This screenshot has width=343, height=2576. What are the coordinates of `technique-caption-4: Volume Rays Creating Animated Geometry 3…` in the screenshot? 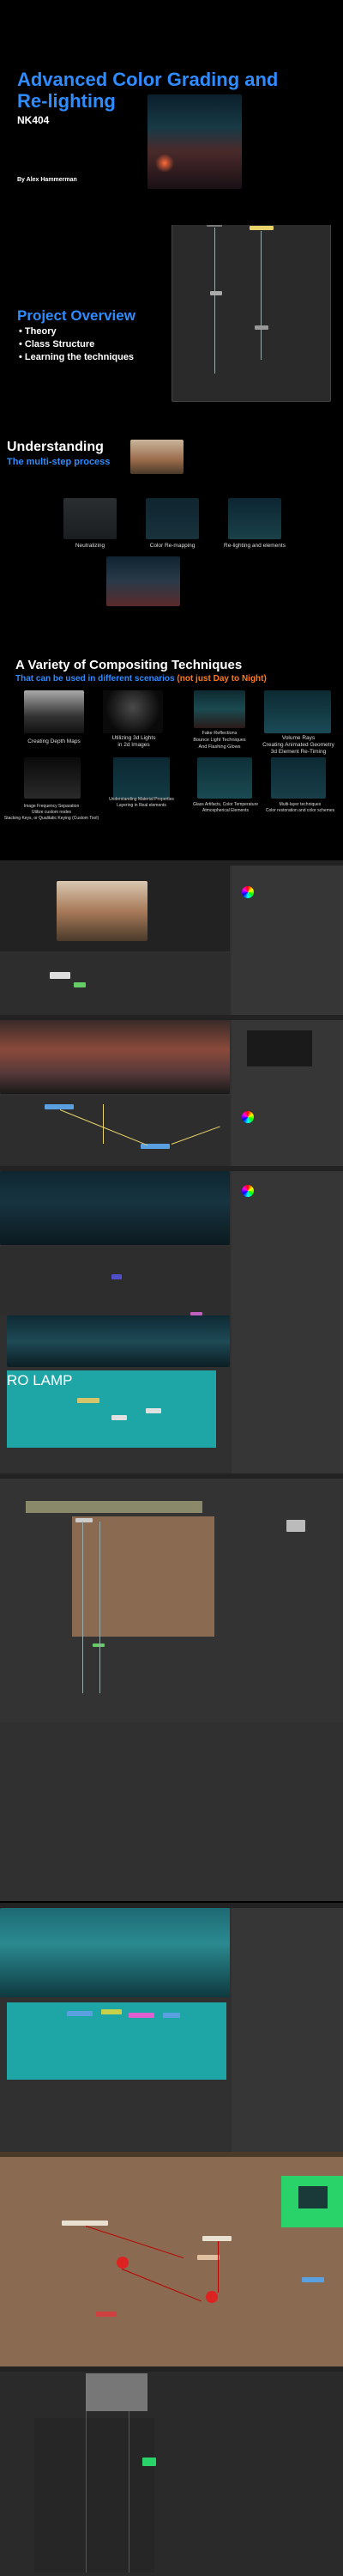 It's located at (298, 745).